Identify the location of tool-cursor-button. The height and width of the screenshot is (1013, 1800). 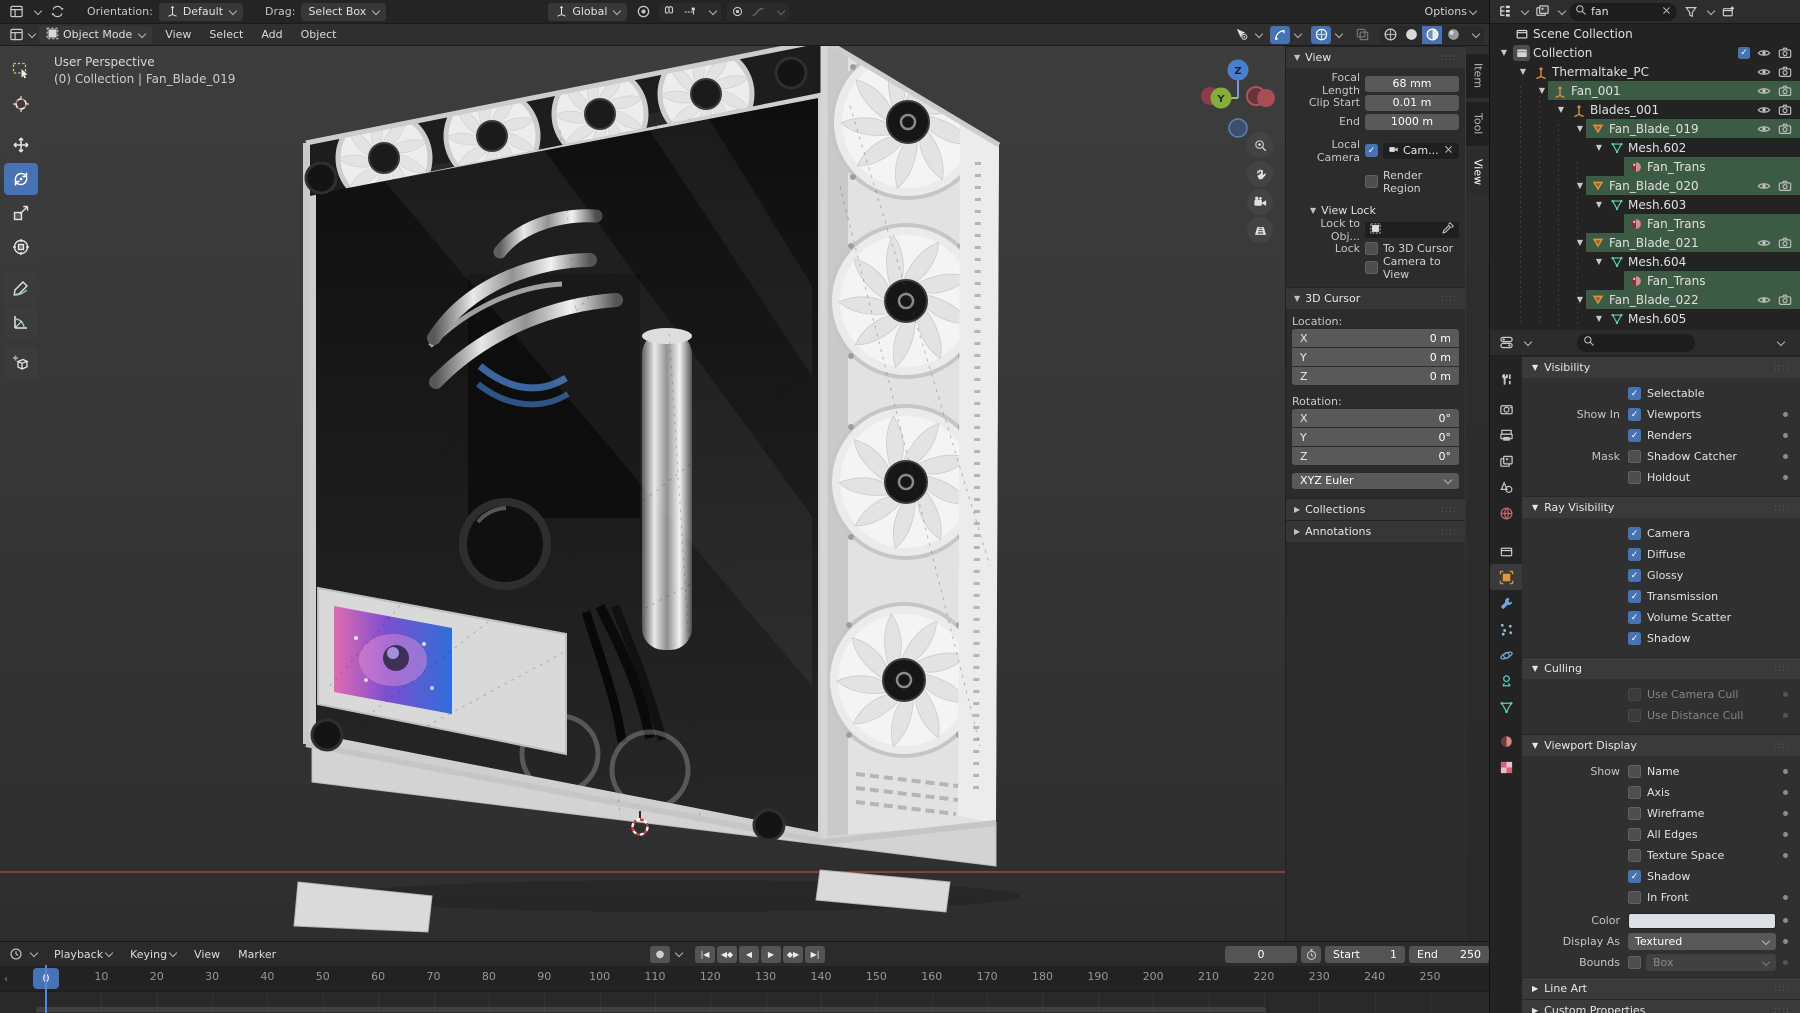
(21, 104).